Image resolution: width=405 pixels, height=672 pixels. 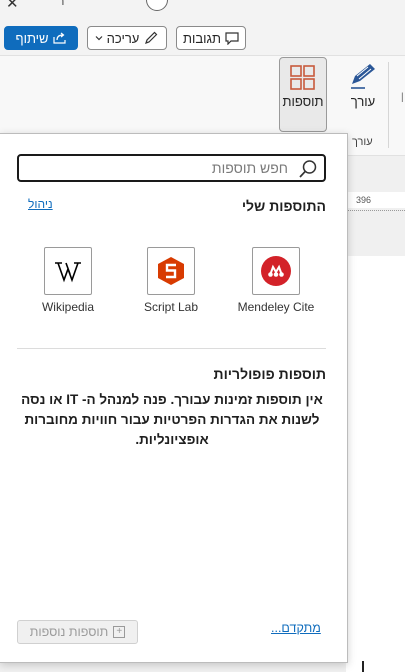 What do you see at coordinates (269, 374) in the screenshot?
I see `popular-addins-title: תוספות פופולריות` at bounding box center [269, 374].